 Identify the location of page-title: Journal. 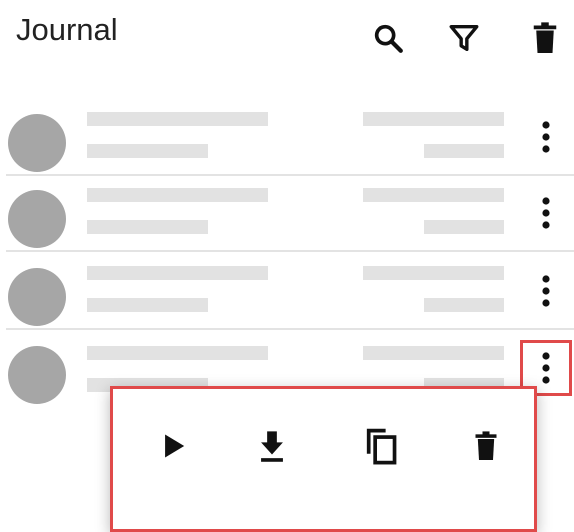
(67, 29).